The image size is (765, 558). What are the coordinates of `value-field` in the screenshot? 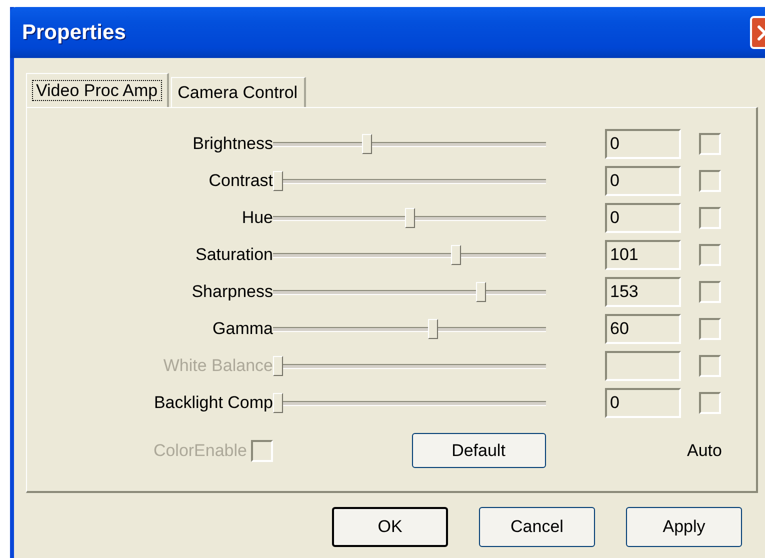 It's located at (643, 366).